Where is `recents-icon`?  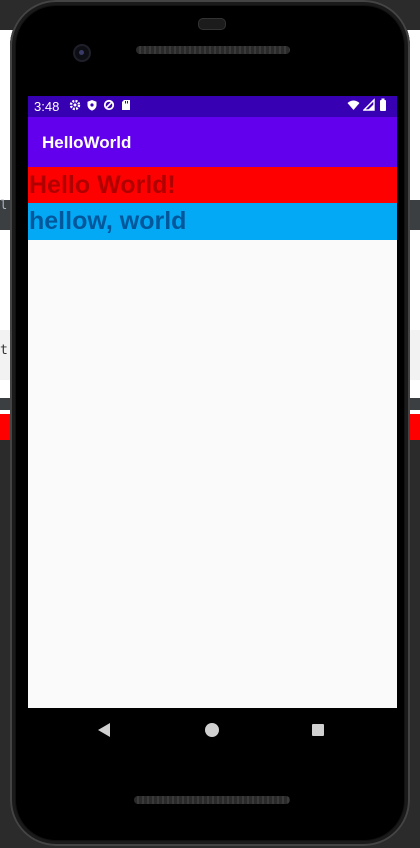
recents-icon is located at coordinates (318, 730).